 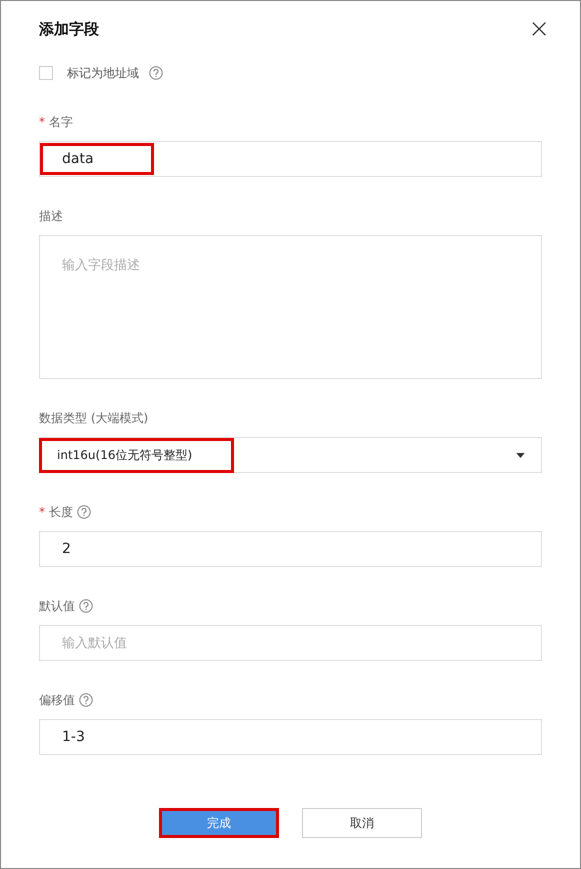 What do you see at coordinates (61, 512) in the screenshot?
I see `field-label: 长度` at bounding box center [61, 512].